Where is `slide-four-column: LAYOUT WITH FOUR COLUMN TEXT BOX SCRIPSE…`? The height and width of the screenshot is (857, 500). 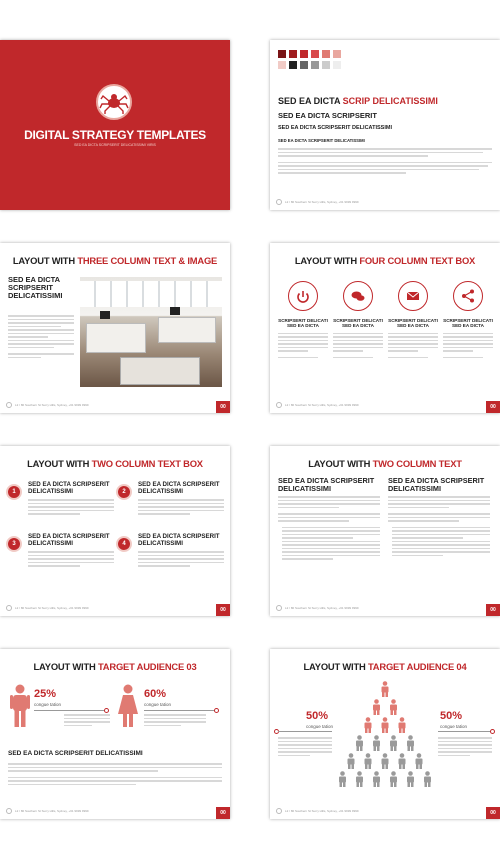 slide-four-column: LAYOUT WITH FOUR COLUMN TEXT BOX SCRIPSE… is located at coordinates (385, 328).